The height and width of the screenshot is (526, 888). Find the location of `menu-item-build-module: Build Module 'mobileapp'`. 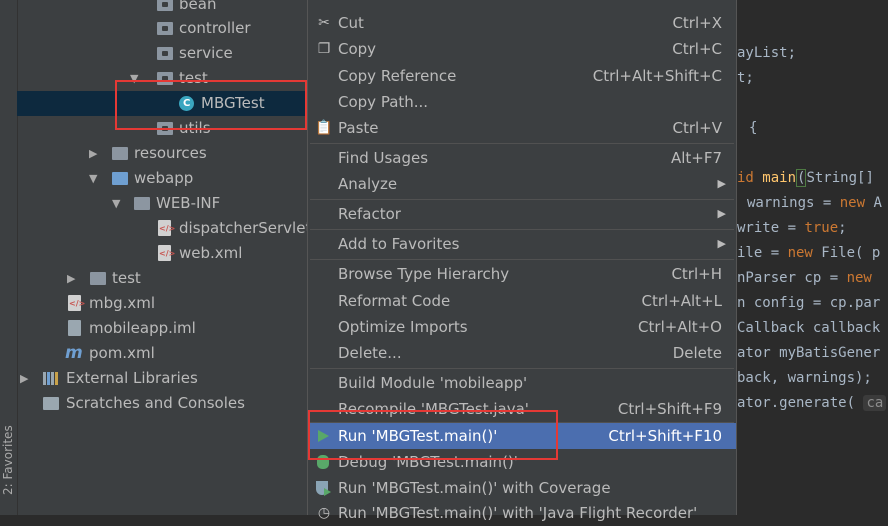

menu-item-build-module: Build Module 'mobileapp' is located at coordinates (522, 383).